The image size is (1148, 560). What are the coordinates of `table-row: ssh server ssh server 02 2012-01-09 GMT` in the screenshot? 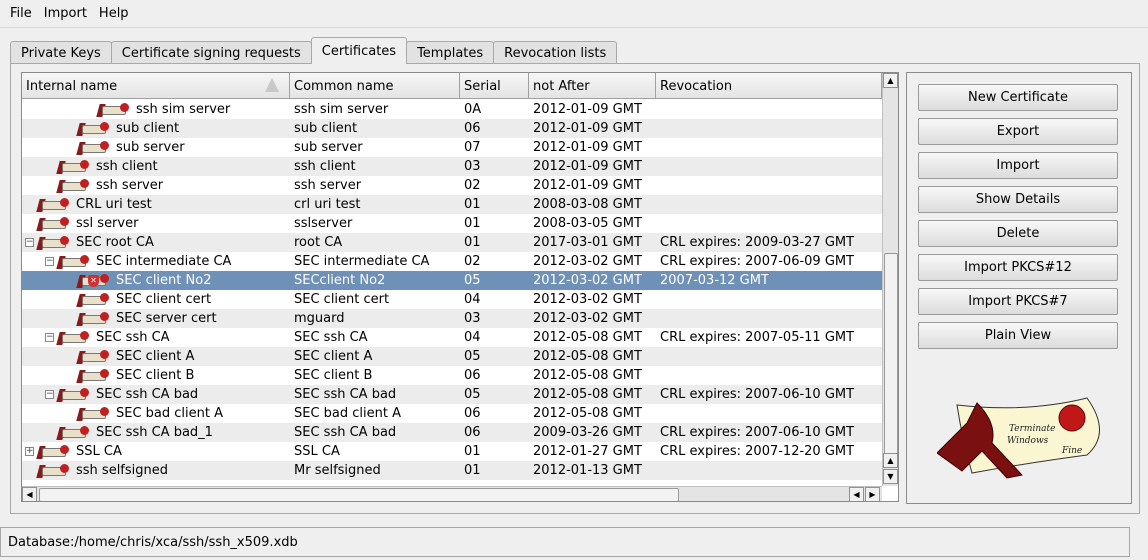 It's located at (452, 185).